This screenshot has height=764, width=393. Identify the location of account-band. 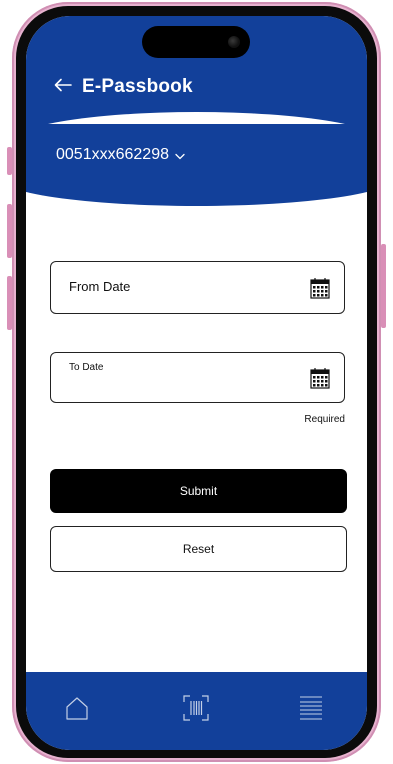
(196, 165).